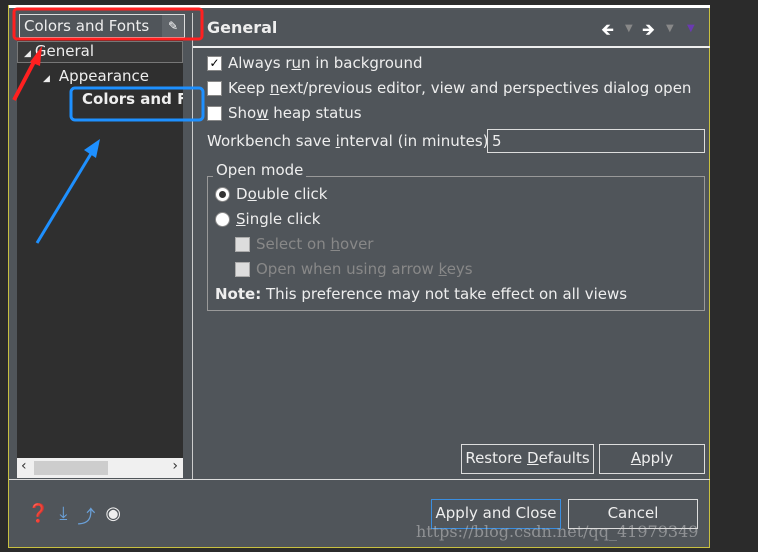  I want to click on select-on-hover-checkbox: Select on hover, so click(304, 244).